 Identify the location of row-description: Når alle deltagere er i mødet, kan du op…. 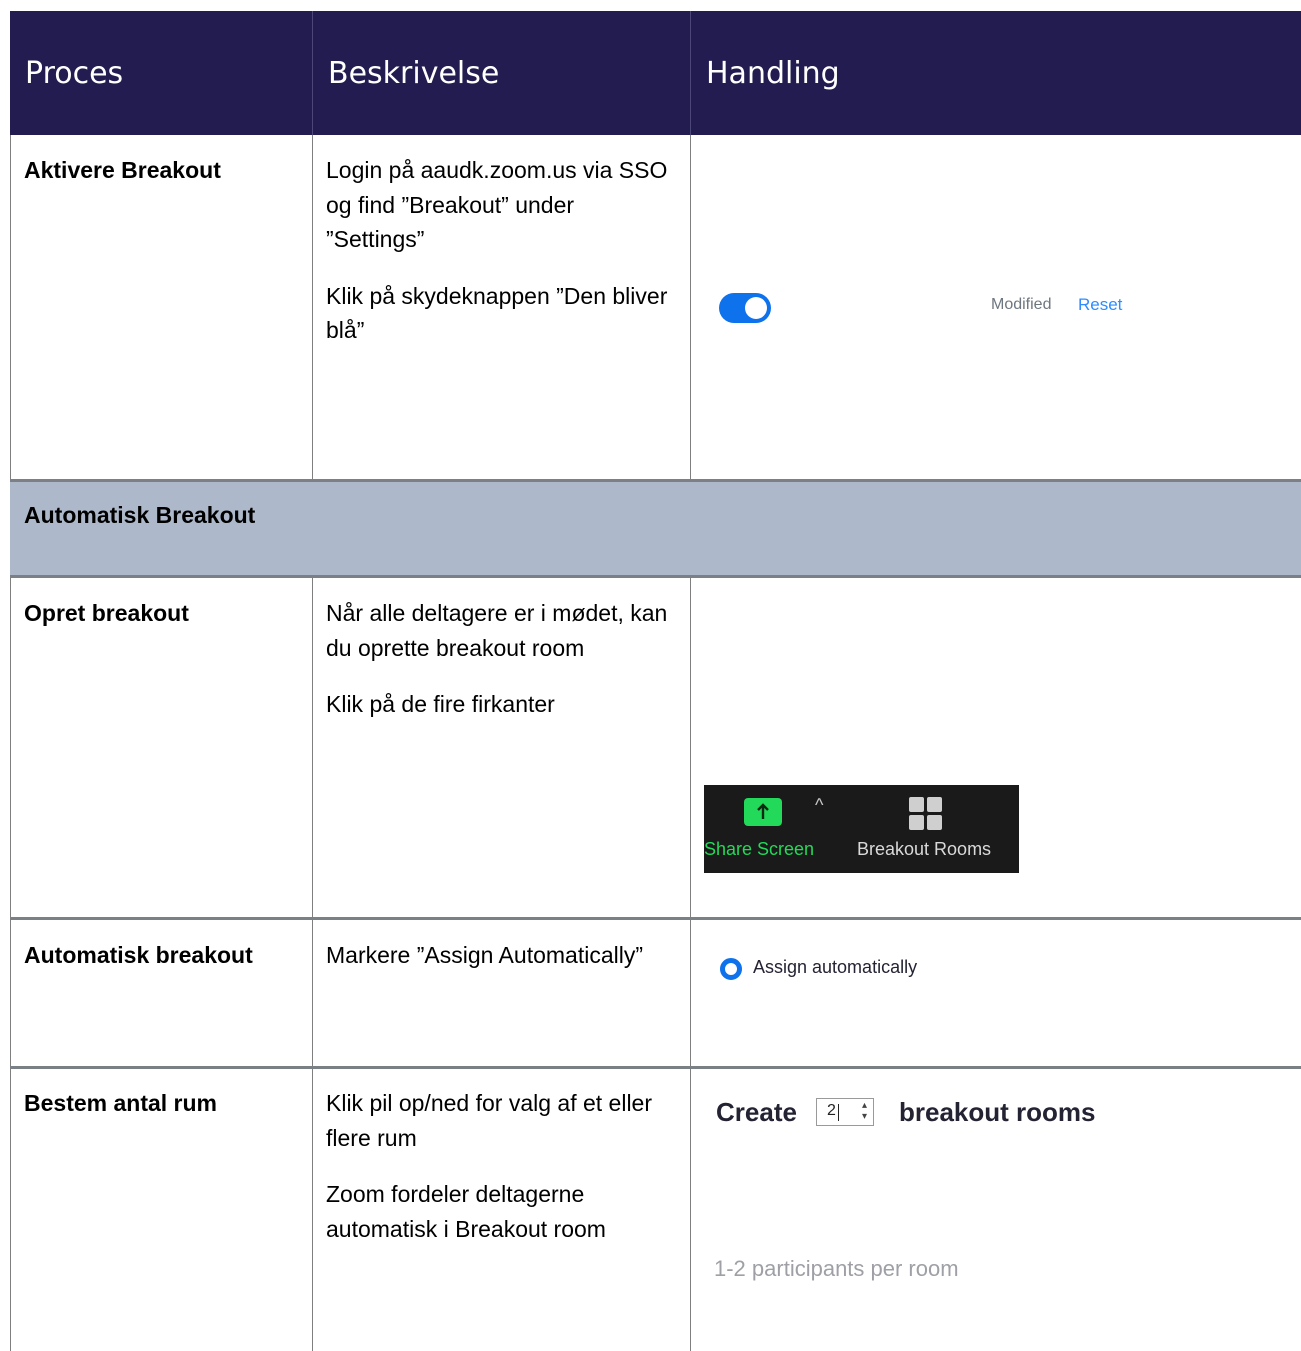
(501, 670).